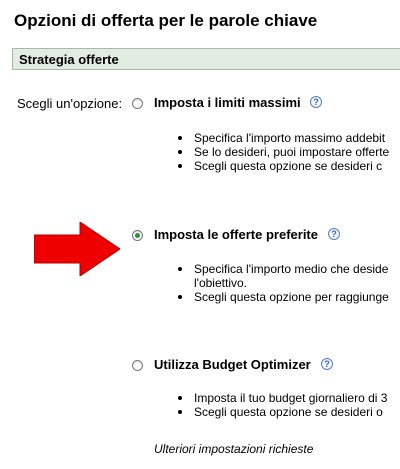  I want to click on option-budget-optimizer-radio, so click(137, 365).